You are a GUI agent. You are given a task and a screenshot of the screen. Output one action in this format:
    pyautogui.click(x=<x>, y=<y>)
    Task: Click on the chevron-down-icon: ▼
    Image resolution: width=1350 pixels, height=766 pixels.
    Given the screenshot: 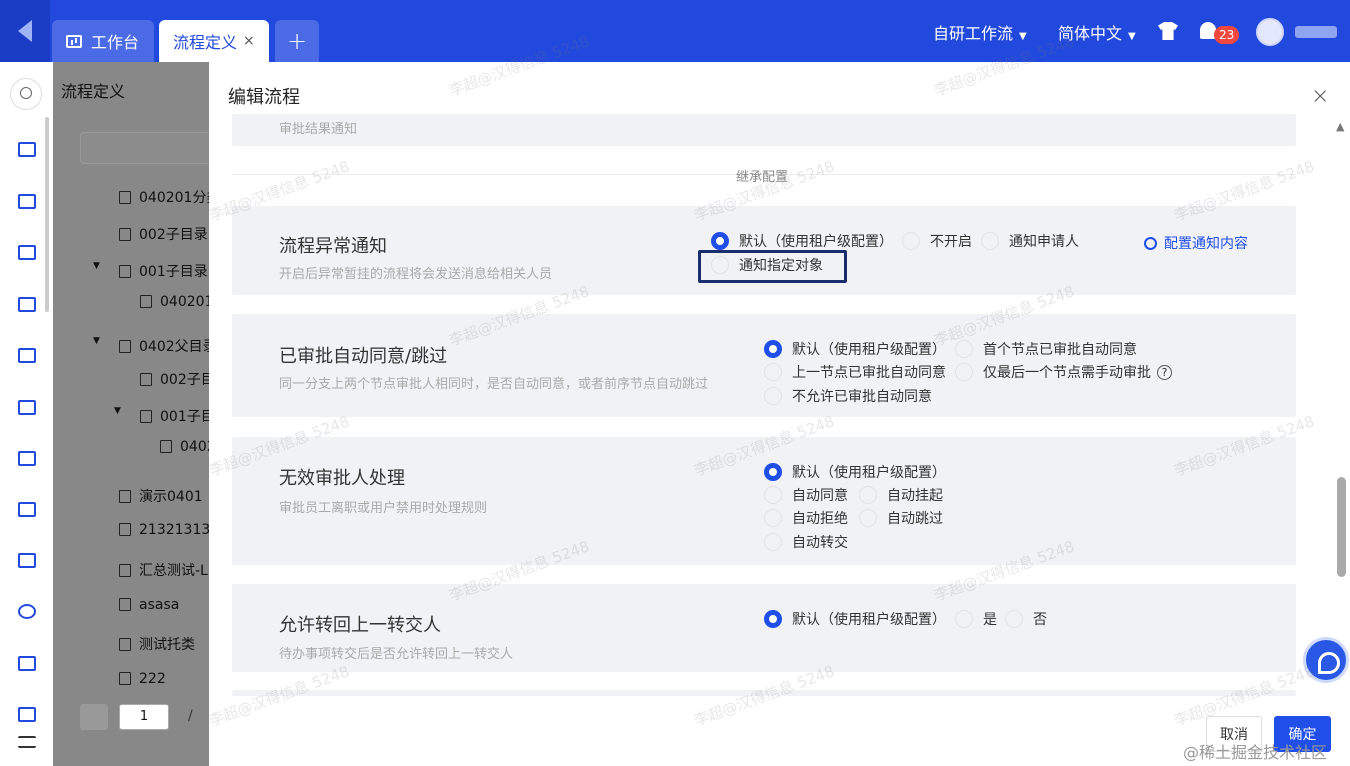 What is the action you would take?
    pyautogui.click(x=1132, y=36)
    